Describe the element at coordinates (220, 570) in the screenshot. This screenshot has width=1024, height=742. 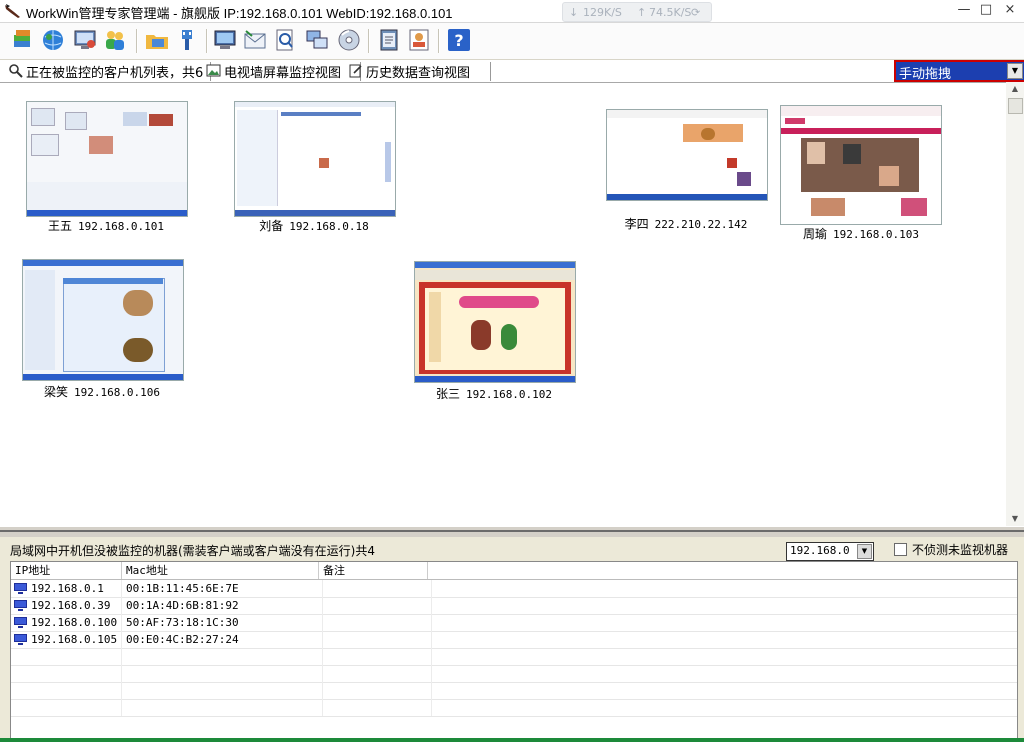
I see `column-header-mac: Mac地址` at that location.